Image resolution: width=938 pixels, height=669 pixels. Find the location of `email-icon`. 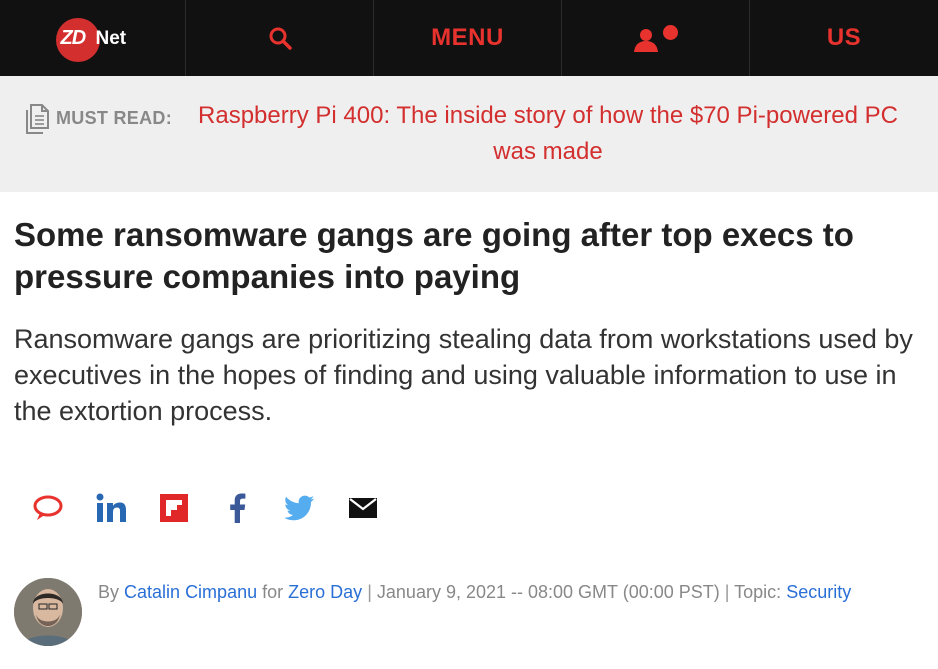

email-icon is located at coordinates (363, 508).